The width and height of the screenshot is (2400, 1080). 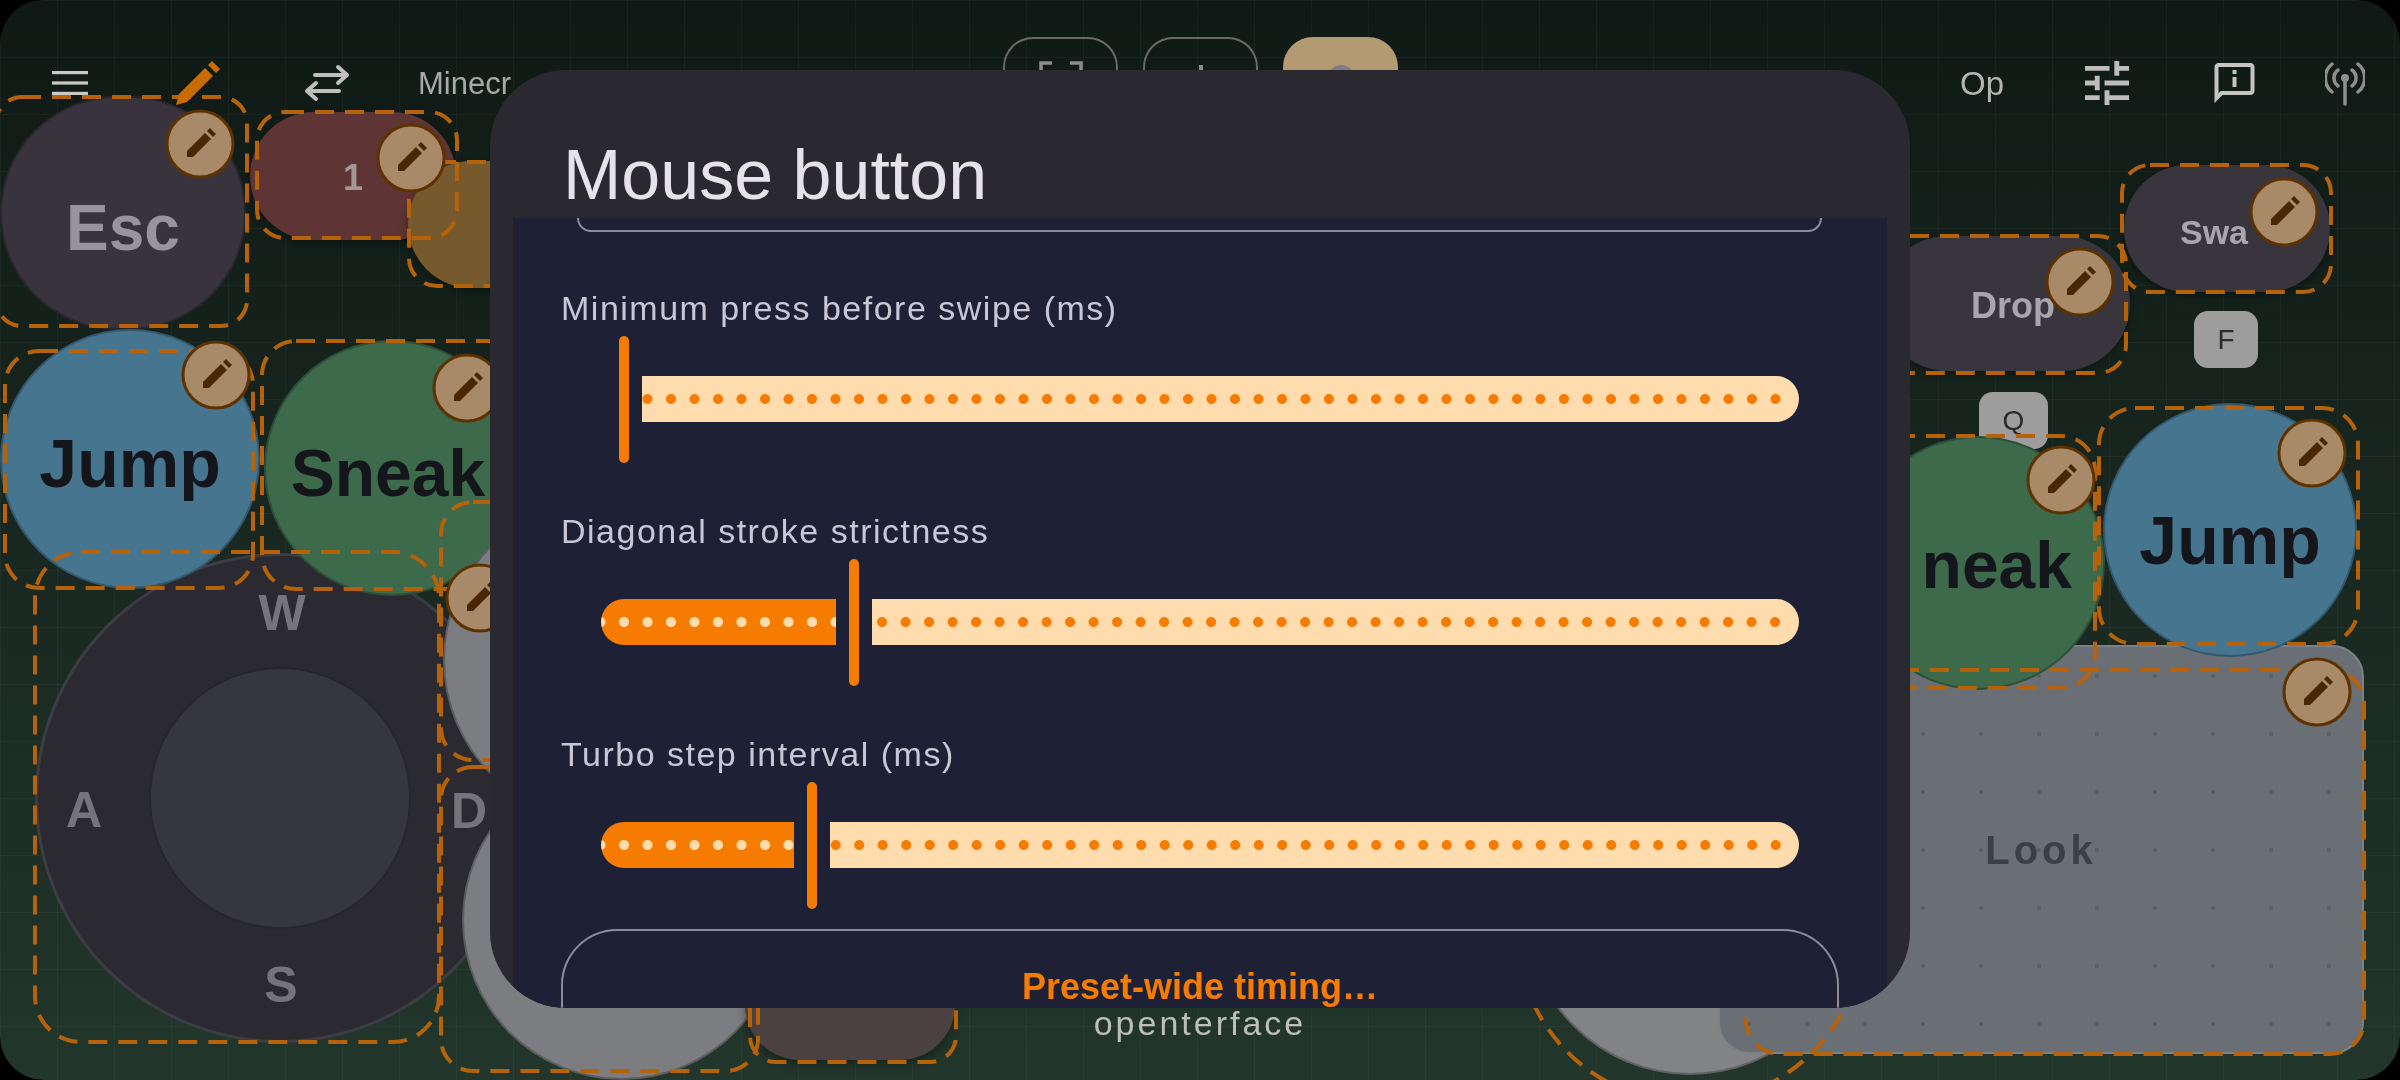 What do you see at coordinates (2107, 83) in the screenshot?
I see `sliders-icon` at bounding box center [2107, 83].